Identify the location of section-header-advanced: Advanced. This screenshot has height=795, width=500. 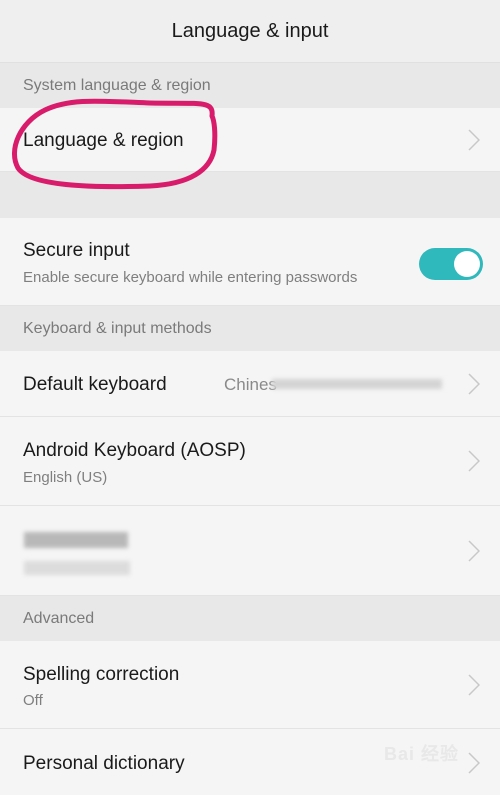
(250, 618).